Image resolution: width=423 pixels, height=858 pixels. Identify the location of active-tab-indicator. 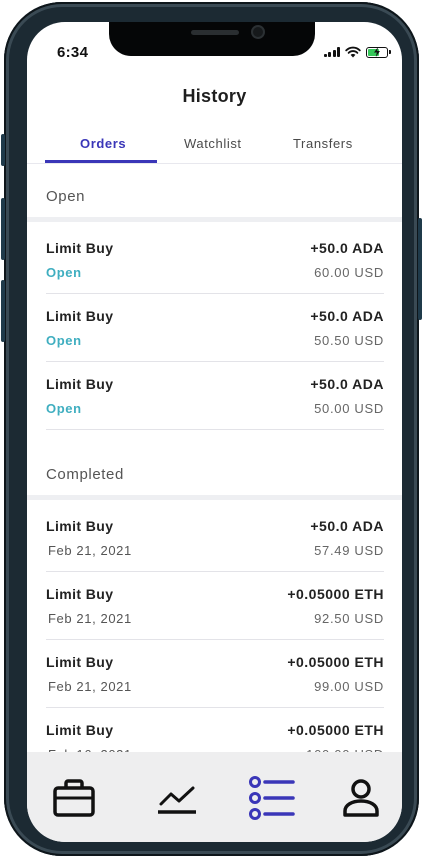
(101, 161).